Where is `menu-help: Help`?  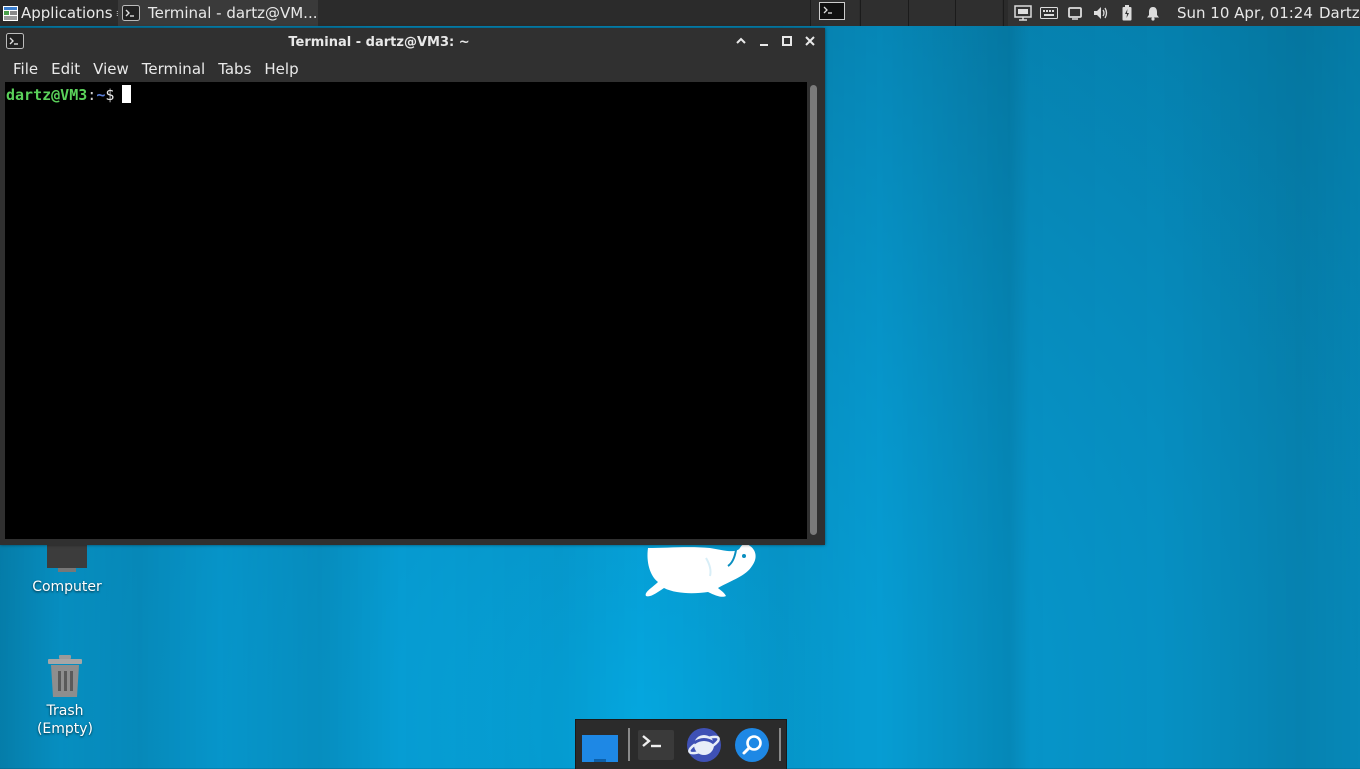 menu-help: Help is located at coordinates (281, 69).